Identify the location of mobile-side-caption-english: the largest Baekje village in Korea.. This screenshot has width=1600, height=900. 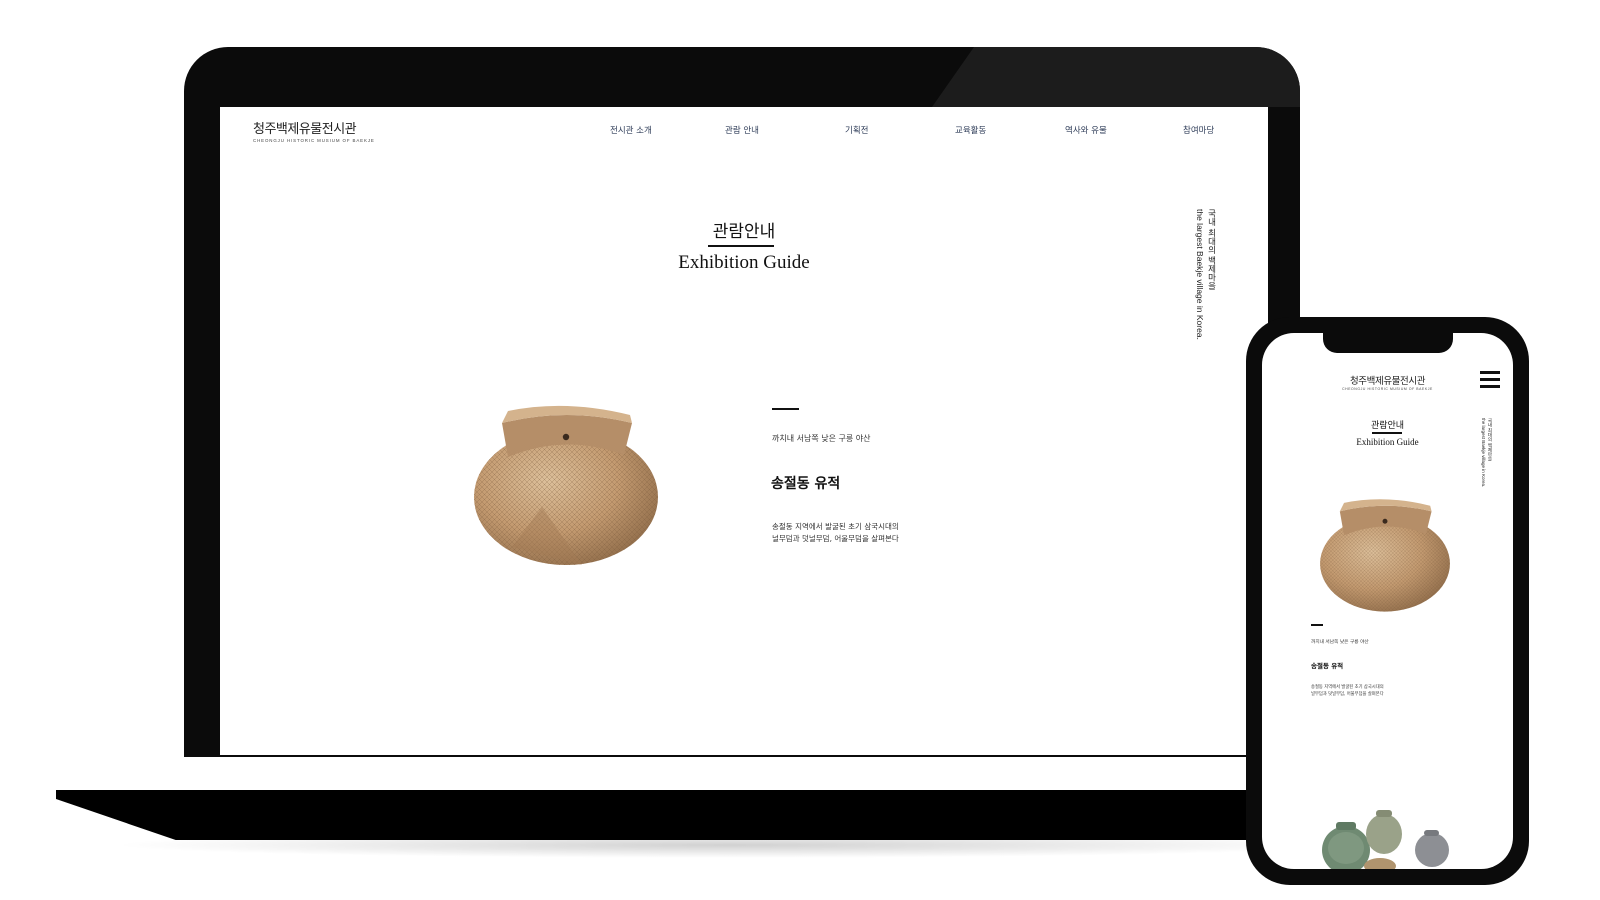
(1483, 453).